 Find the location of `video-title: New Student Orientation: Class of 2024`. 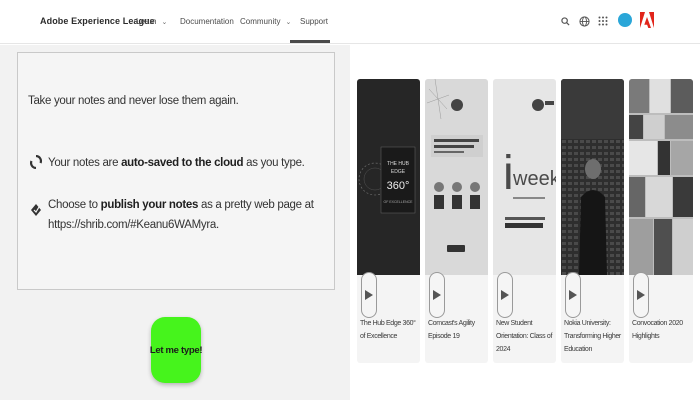

video-title: New Student Orientation: Class of 2024 is located at coordinates (524, 336).